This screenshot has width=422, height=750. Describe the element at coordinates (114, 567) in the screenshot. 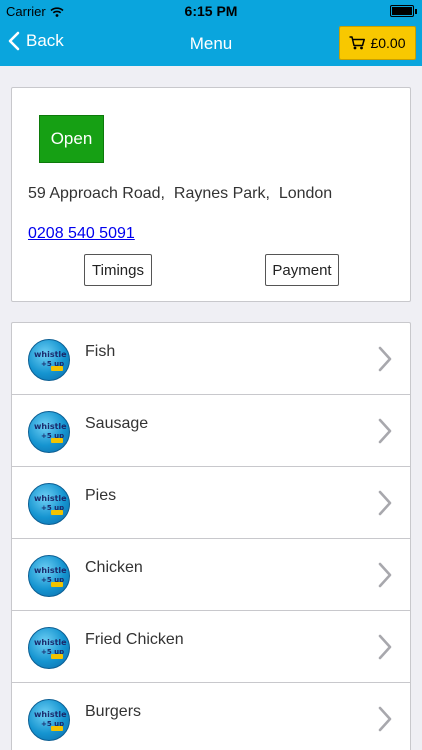

I see `list-item-label: Chicken` at that location.